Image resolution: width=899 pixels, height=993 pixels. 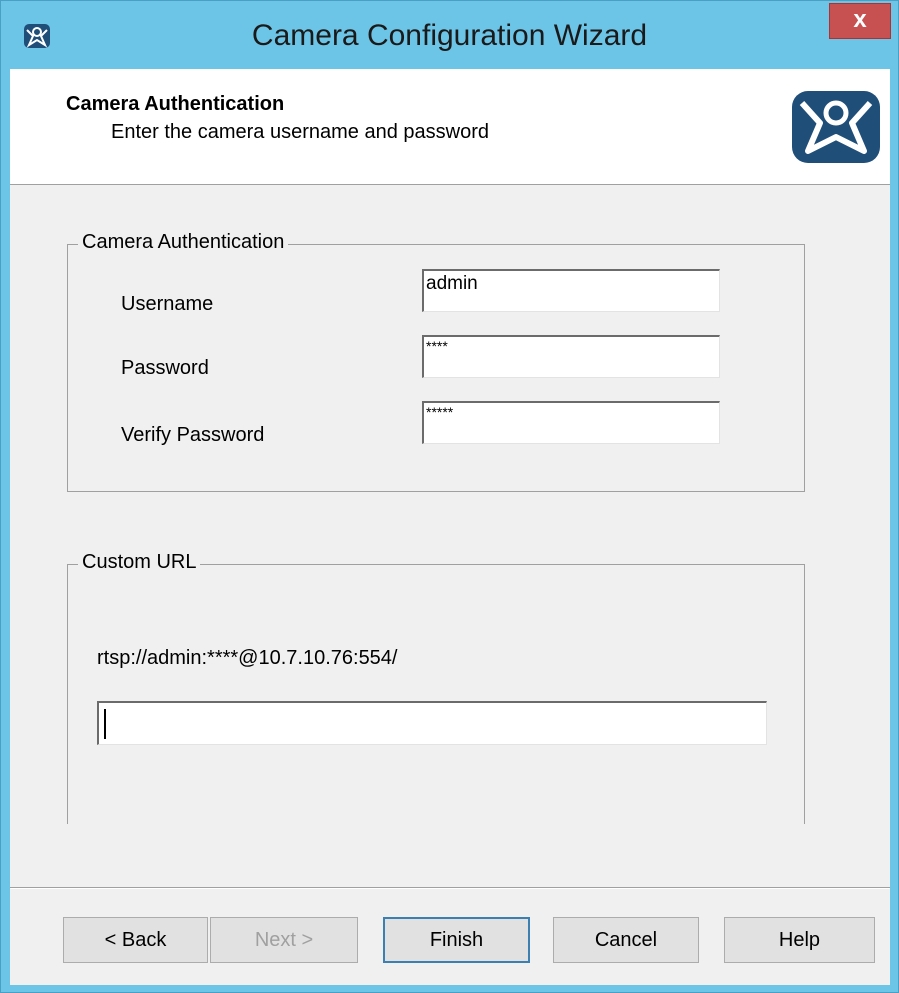 I want to click on username-label: Username, so click(x=167, y=304).